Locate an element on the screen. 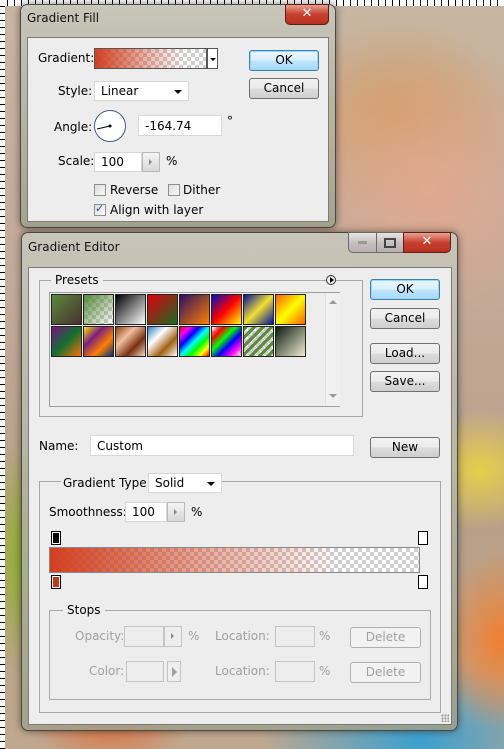  angle-dial is located at coordinates (110, 126).